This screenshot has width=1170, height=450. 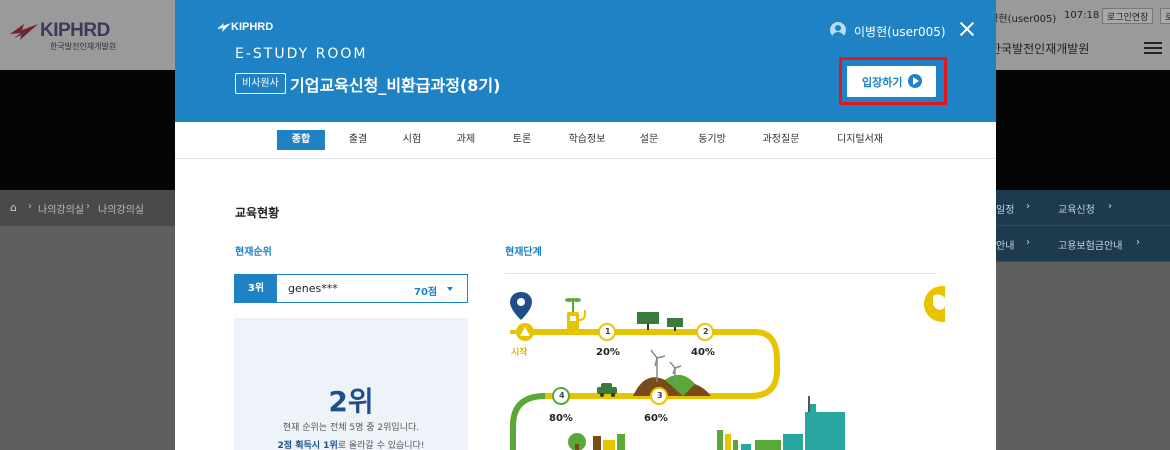 I want to click on tab-summary: 종합, so click(x=301, y=140).